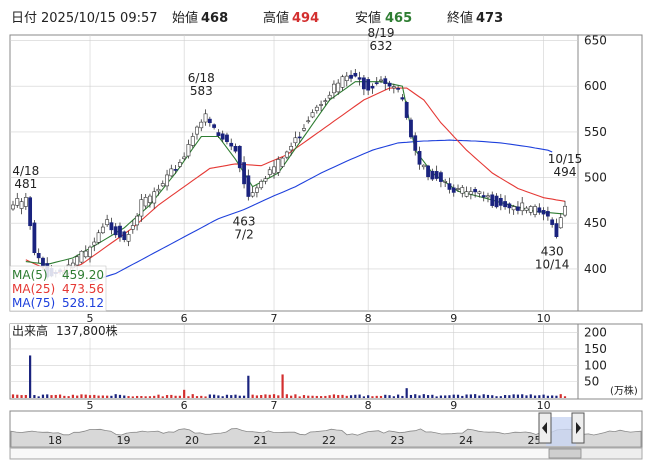 This screenshot has width=653, height=470. I want to click on scrollbar-thumb, so click(565, 453).